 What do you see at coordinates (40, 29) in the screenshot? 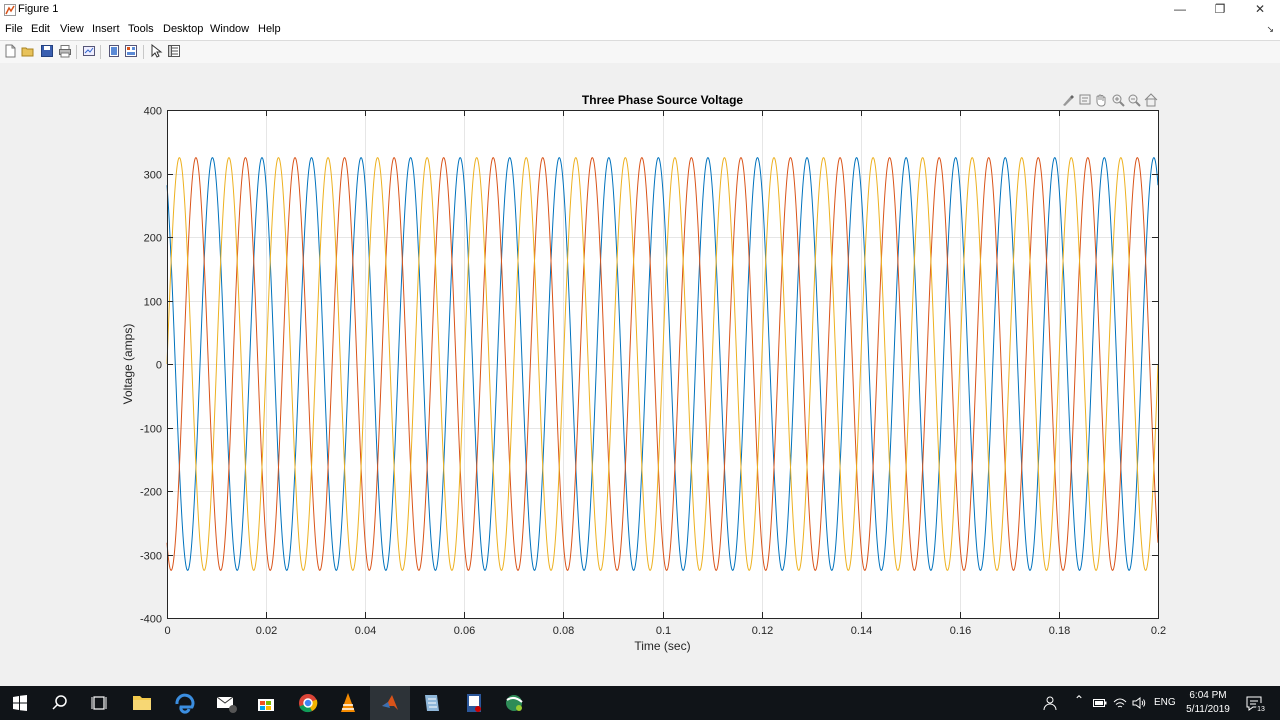
I see `menu-edit: Edit` at bounding box center [40, 29].